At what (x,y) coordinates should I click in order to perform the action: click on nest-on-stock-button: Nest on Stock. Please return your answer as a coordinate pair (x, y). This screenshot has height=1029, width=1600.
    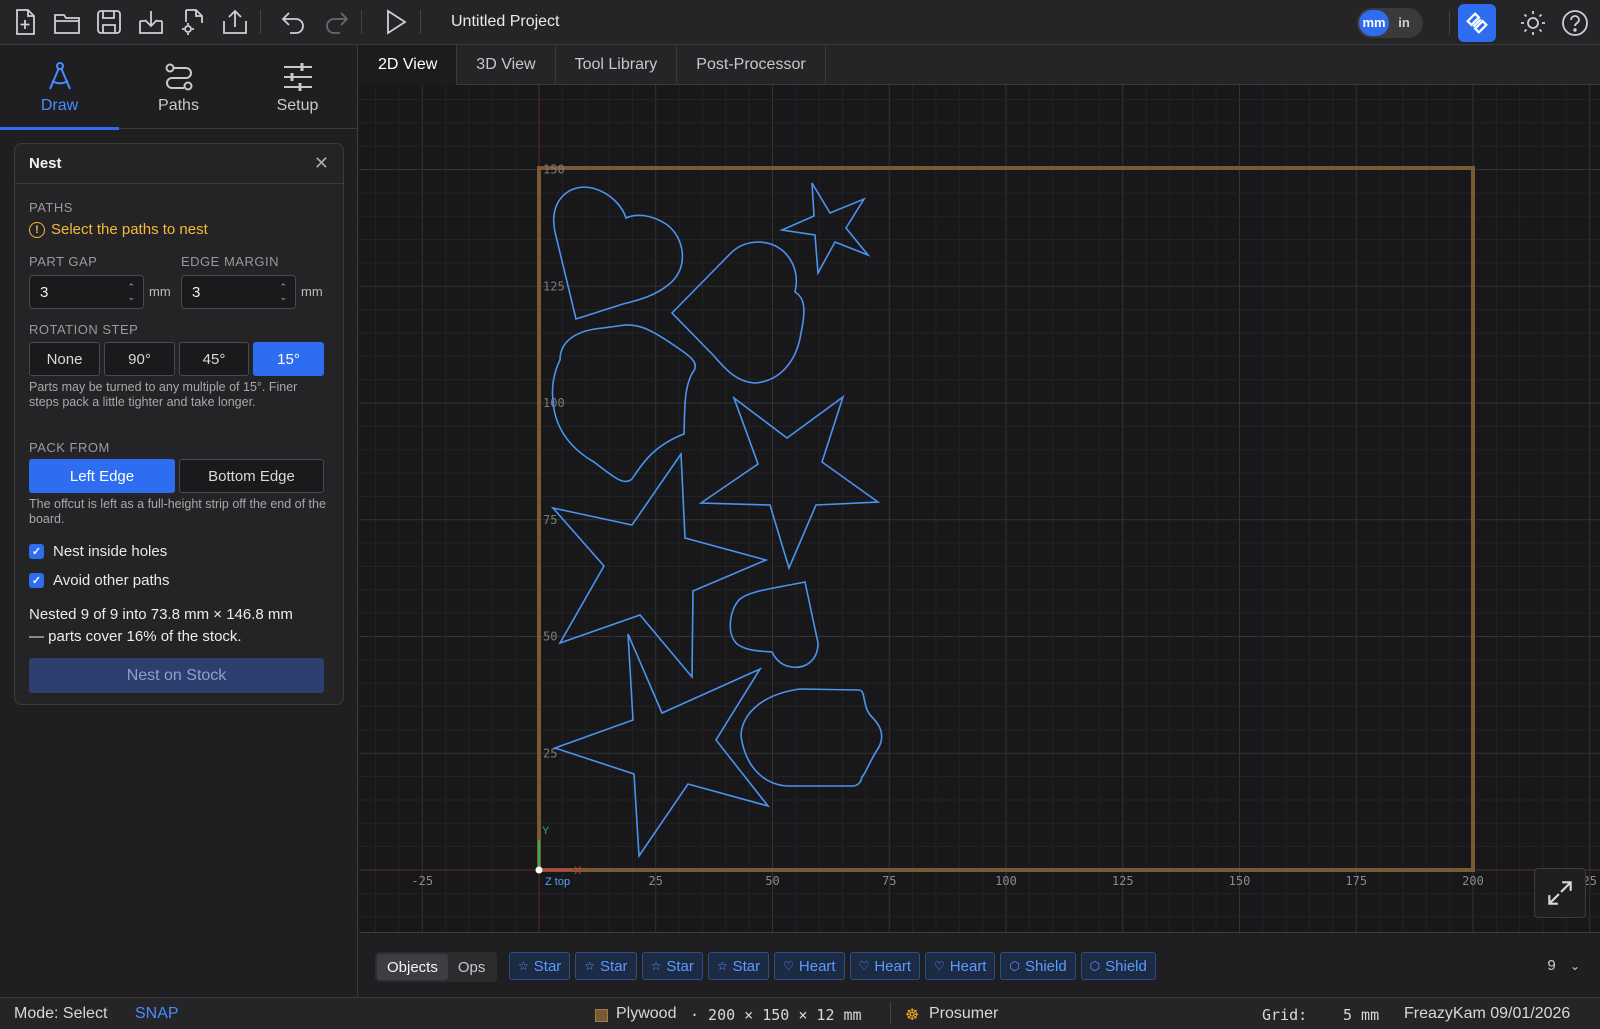
    Looking at the image, I should click on (176, 675).